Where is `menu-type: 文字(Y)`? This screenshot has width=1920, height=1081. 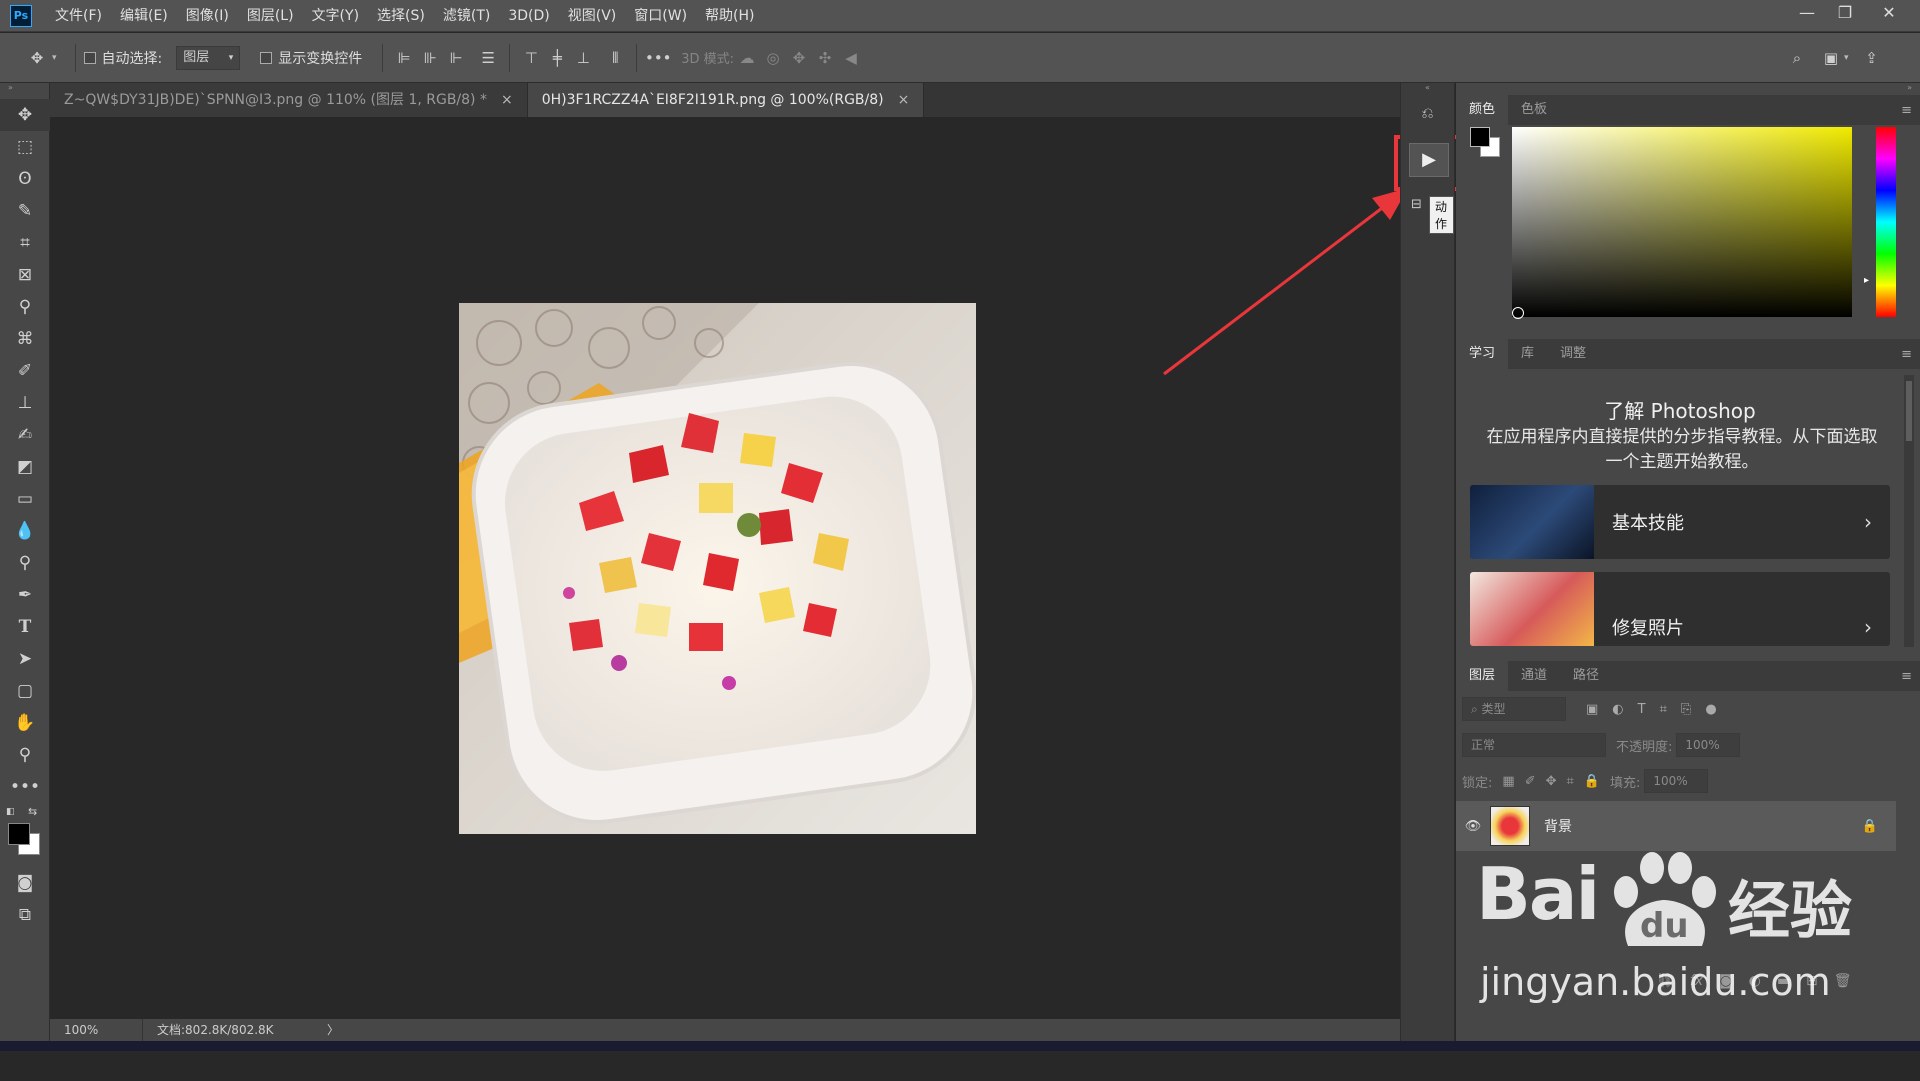
menu-type: 文字(Y) is located at coordinates (335, 16).